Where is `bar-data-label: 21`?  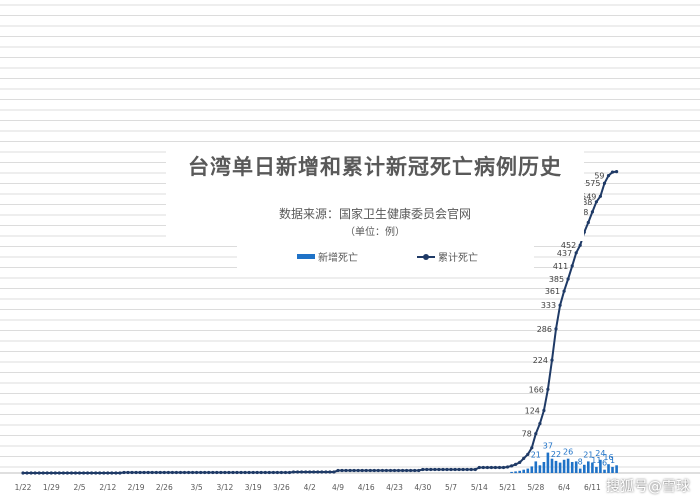 bar-data-label: 21 is located at coordinates (536, 454).